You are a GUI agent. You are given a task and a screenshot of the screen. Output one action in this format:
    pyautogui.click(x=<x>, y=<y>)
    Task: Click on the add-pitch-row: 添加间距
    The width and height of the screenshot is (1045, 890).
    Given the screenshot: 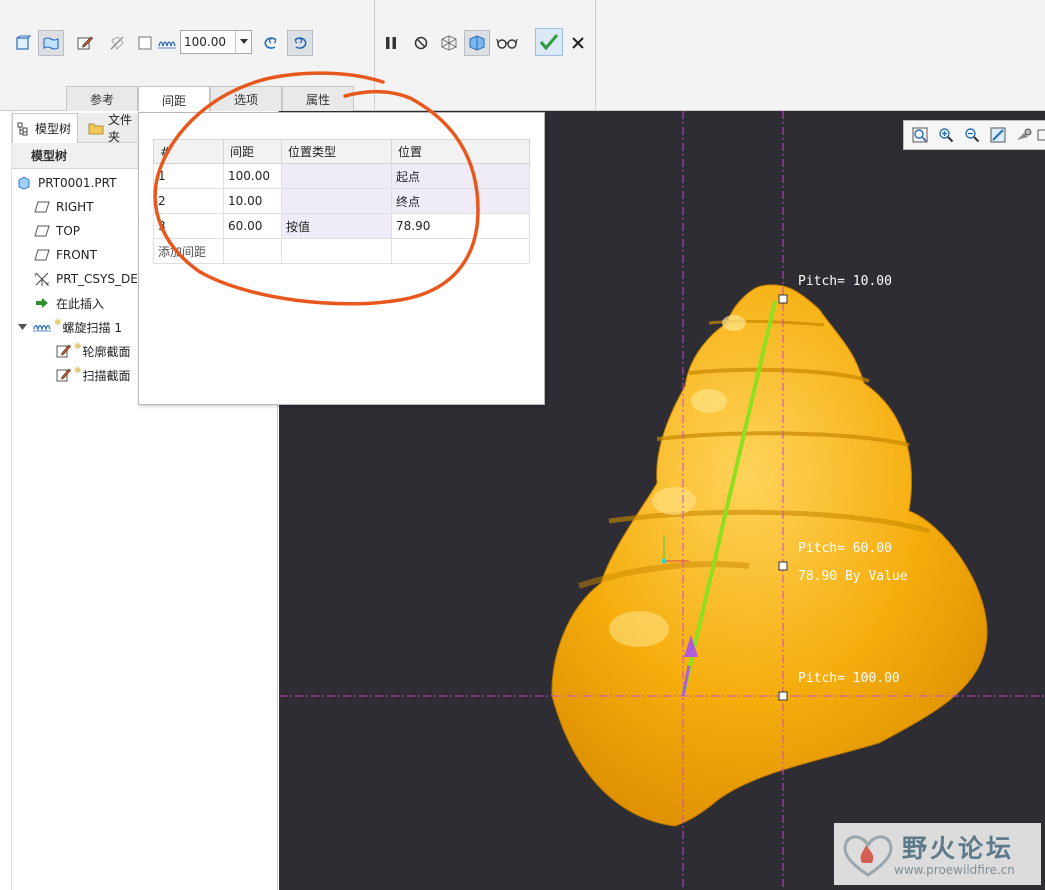 What is the action you would take?
    pyautogui.click(x=341, y=251)
    